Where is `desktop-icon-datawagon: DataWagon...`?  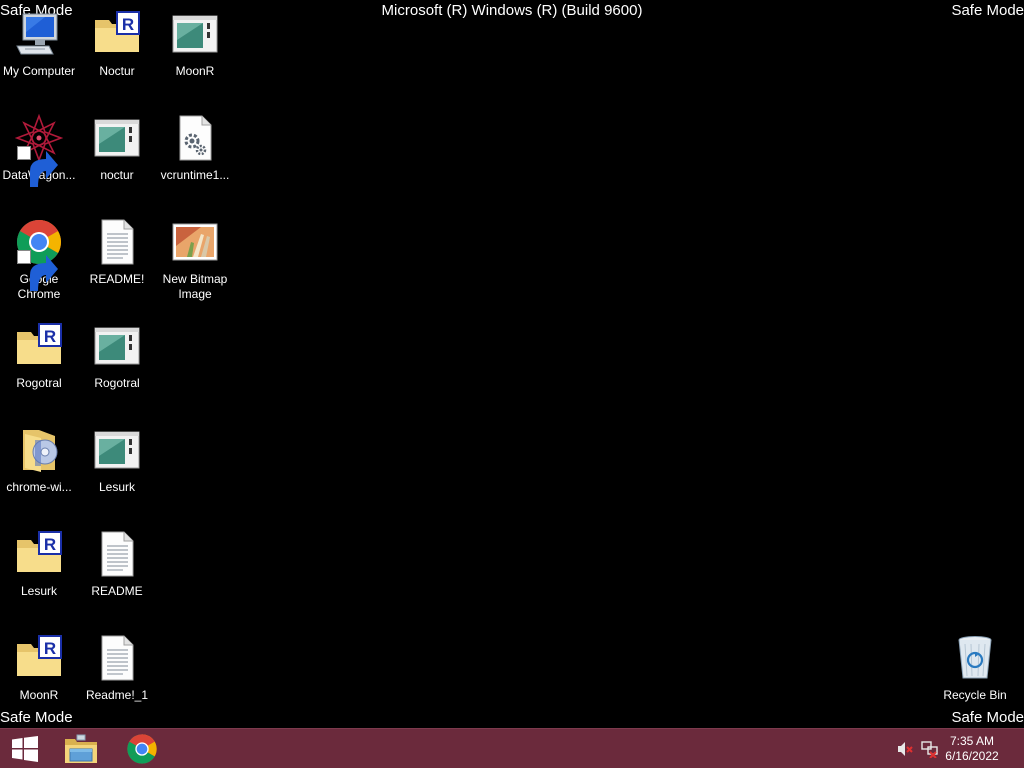
desktop-icon-datawagon: DataWagon... is located at coordinates (39, 164).